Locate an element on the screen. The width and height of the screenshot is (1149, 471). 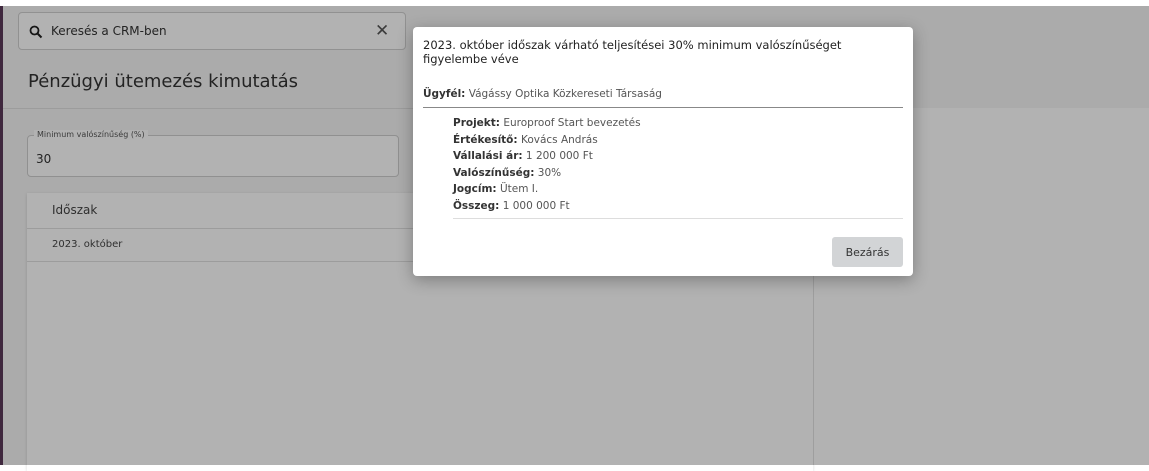
detail-value: Kovács András is located at coordinates (559, 139).